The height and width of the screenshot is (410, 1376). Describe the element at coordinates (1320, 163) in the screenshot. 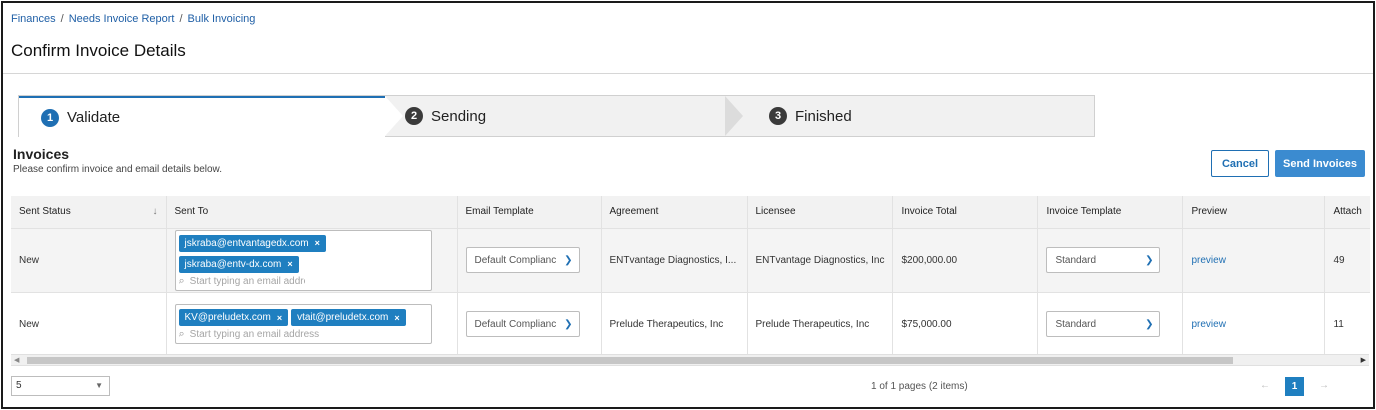

I see `send-invoices-button: Send Invoices` at that location.